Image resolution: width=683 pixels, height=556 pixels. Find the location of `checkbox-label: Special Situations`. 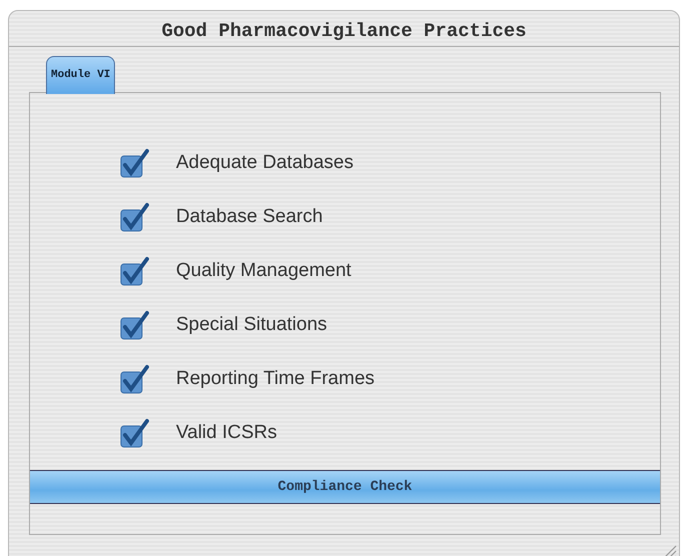

checkbox-label: Special Situations is located at coordinates (252, 324).